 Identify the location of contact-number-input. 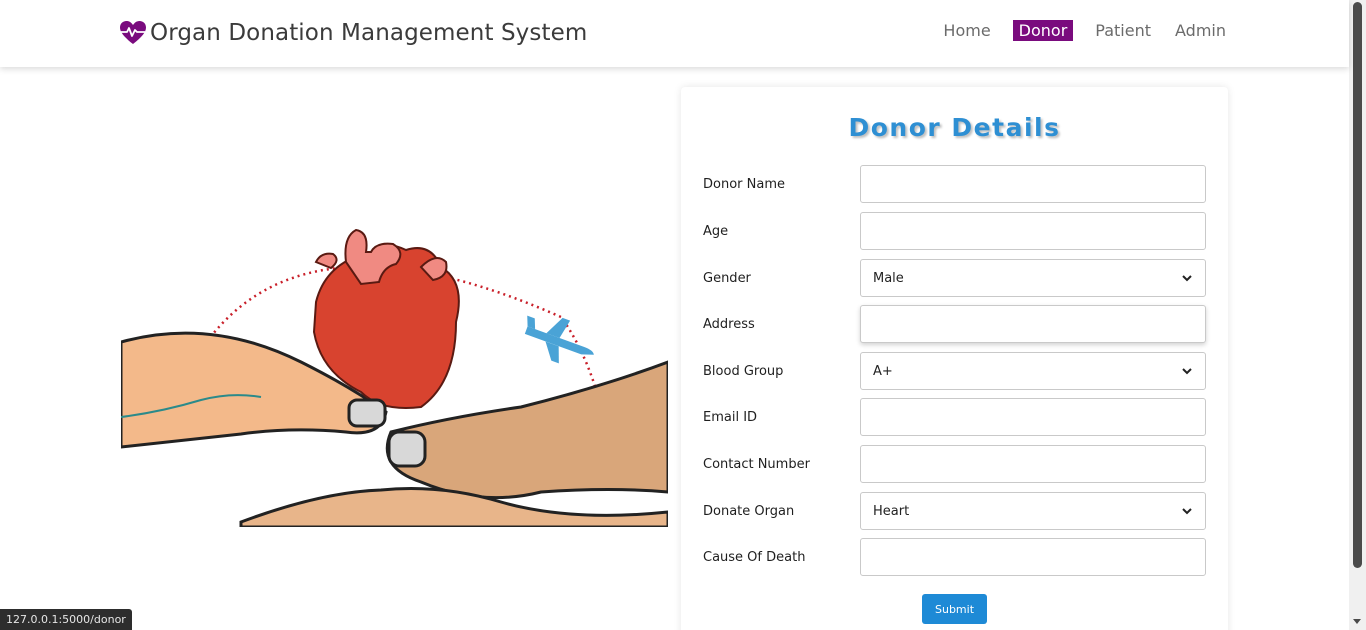
(1033, 464).